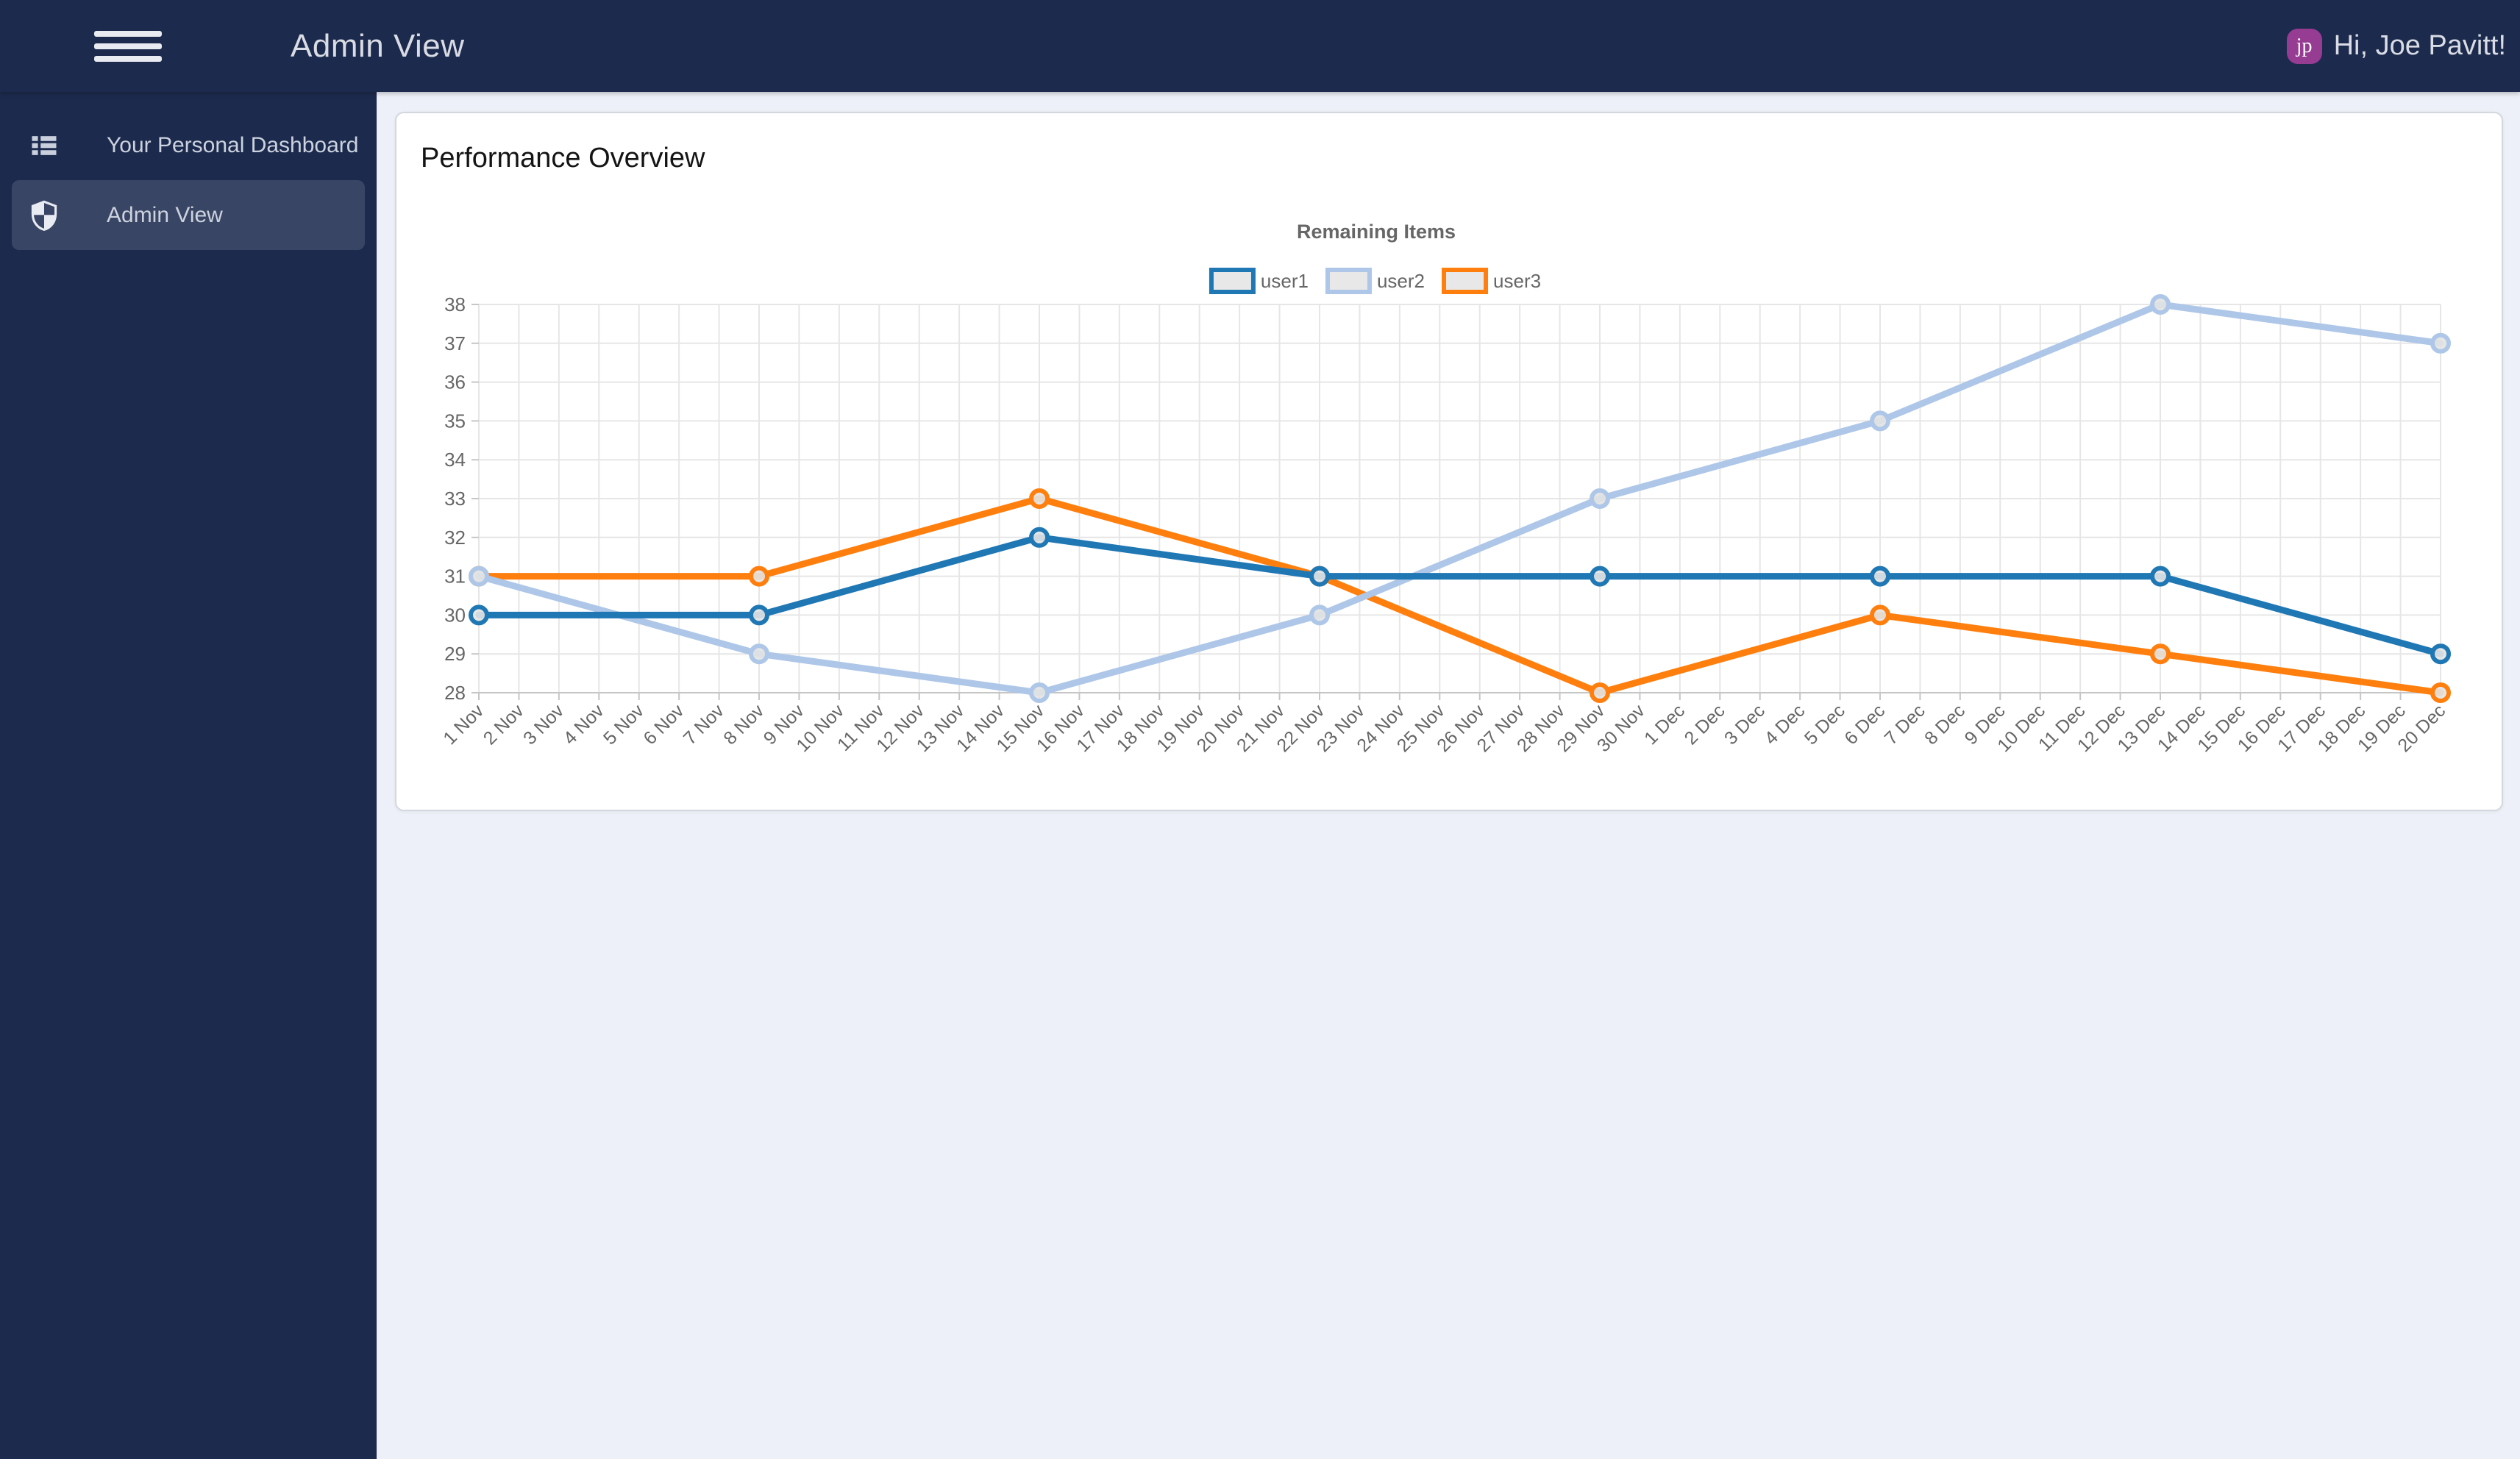  Describe the element at coordinates (455, 615) in the screenshot. I see `y-axis-label: 30` at that location.